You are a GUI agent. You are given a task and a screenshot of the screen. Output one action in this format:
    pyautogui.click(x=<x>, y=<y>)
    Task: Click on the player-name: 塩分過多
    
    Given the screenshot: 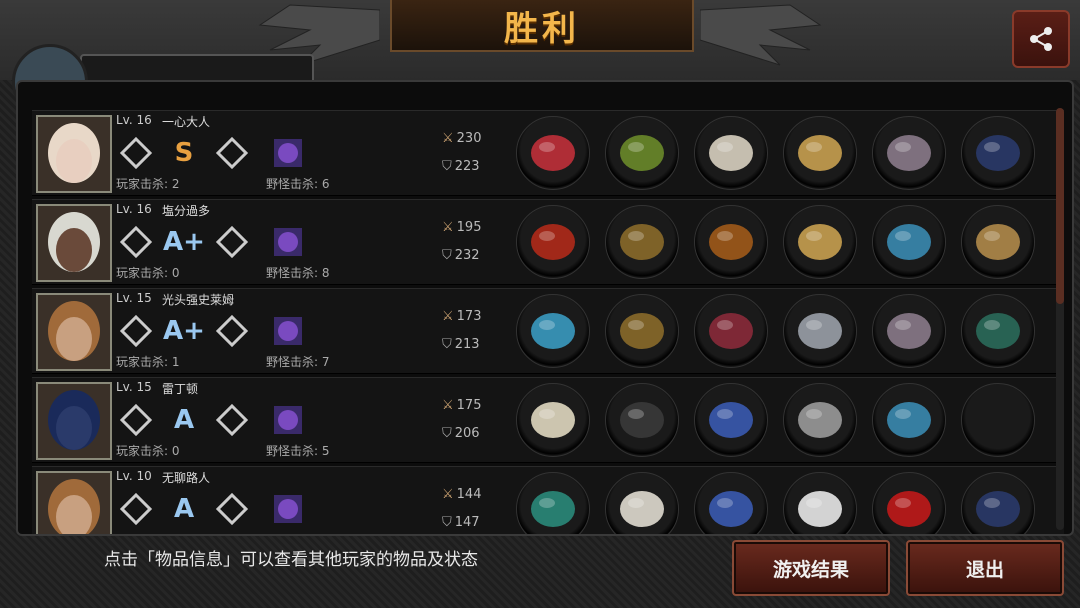 What is the action you would take?
    pyautogui.click(x=186, y=211)
    